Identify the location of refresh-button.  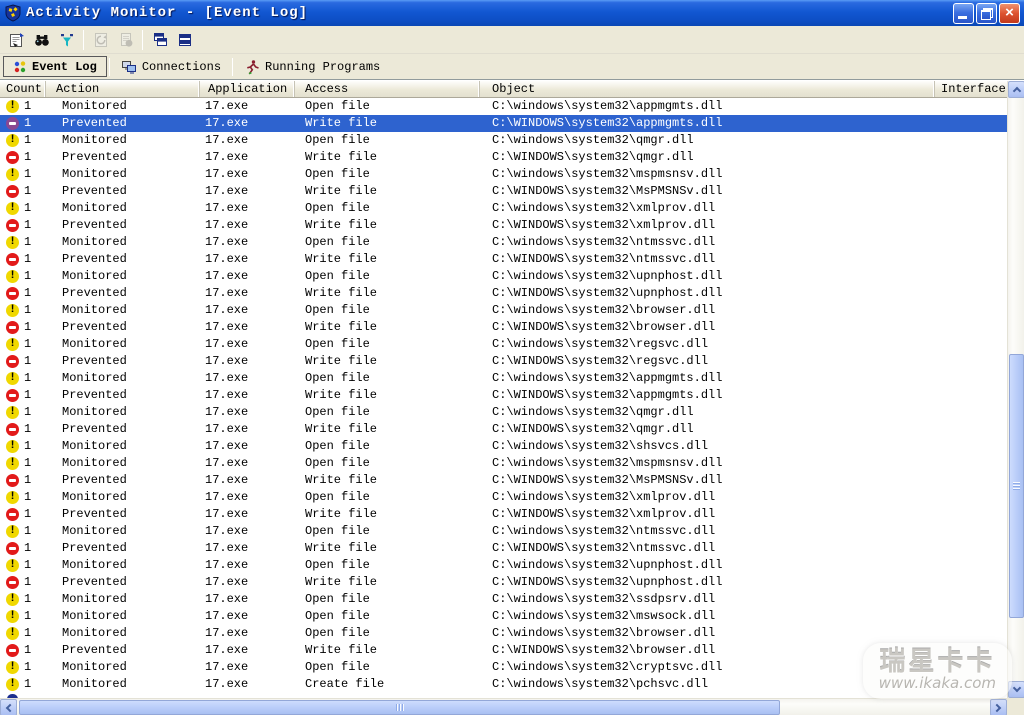
(100, 40).